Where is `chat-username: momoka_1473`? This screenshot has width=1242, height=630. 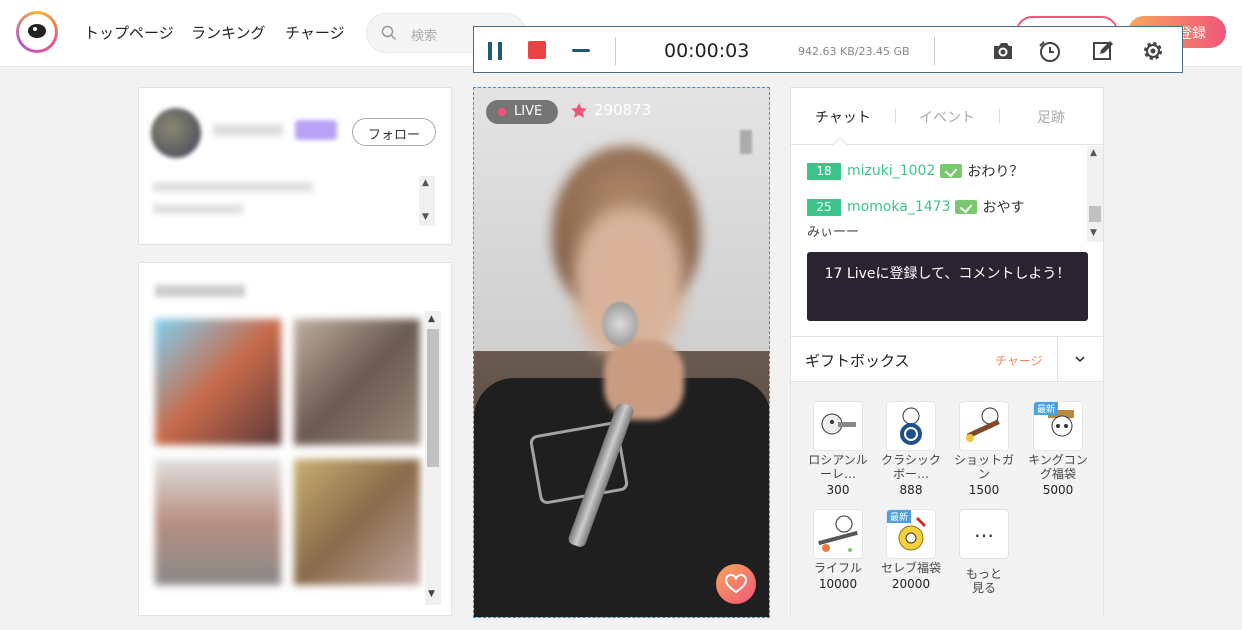
chat-username: momoka_1473 is located at coordinates (898, 207).